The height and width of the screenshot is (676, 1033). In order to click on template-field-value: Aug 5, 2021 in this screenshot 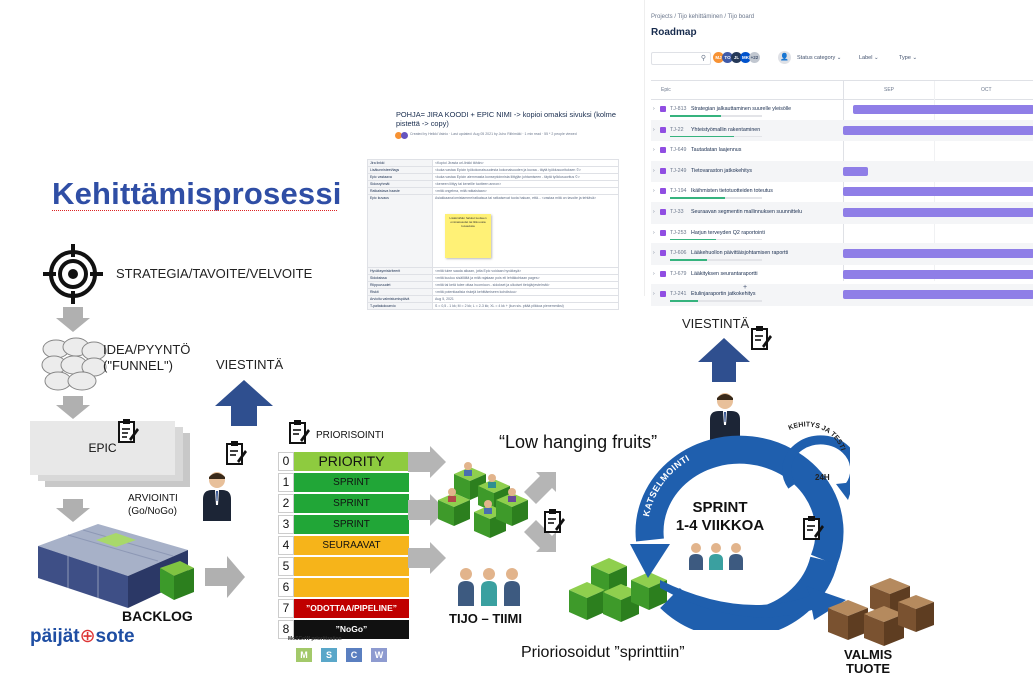, I will do `click(525, 299)`.